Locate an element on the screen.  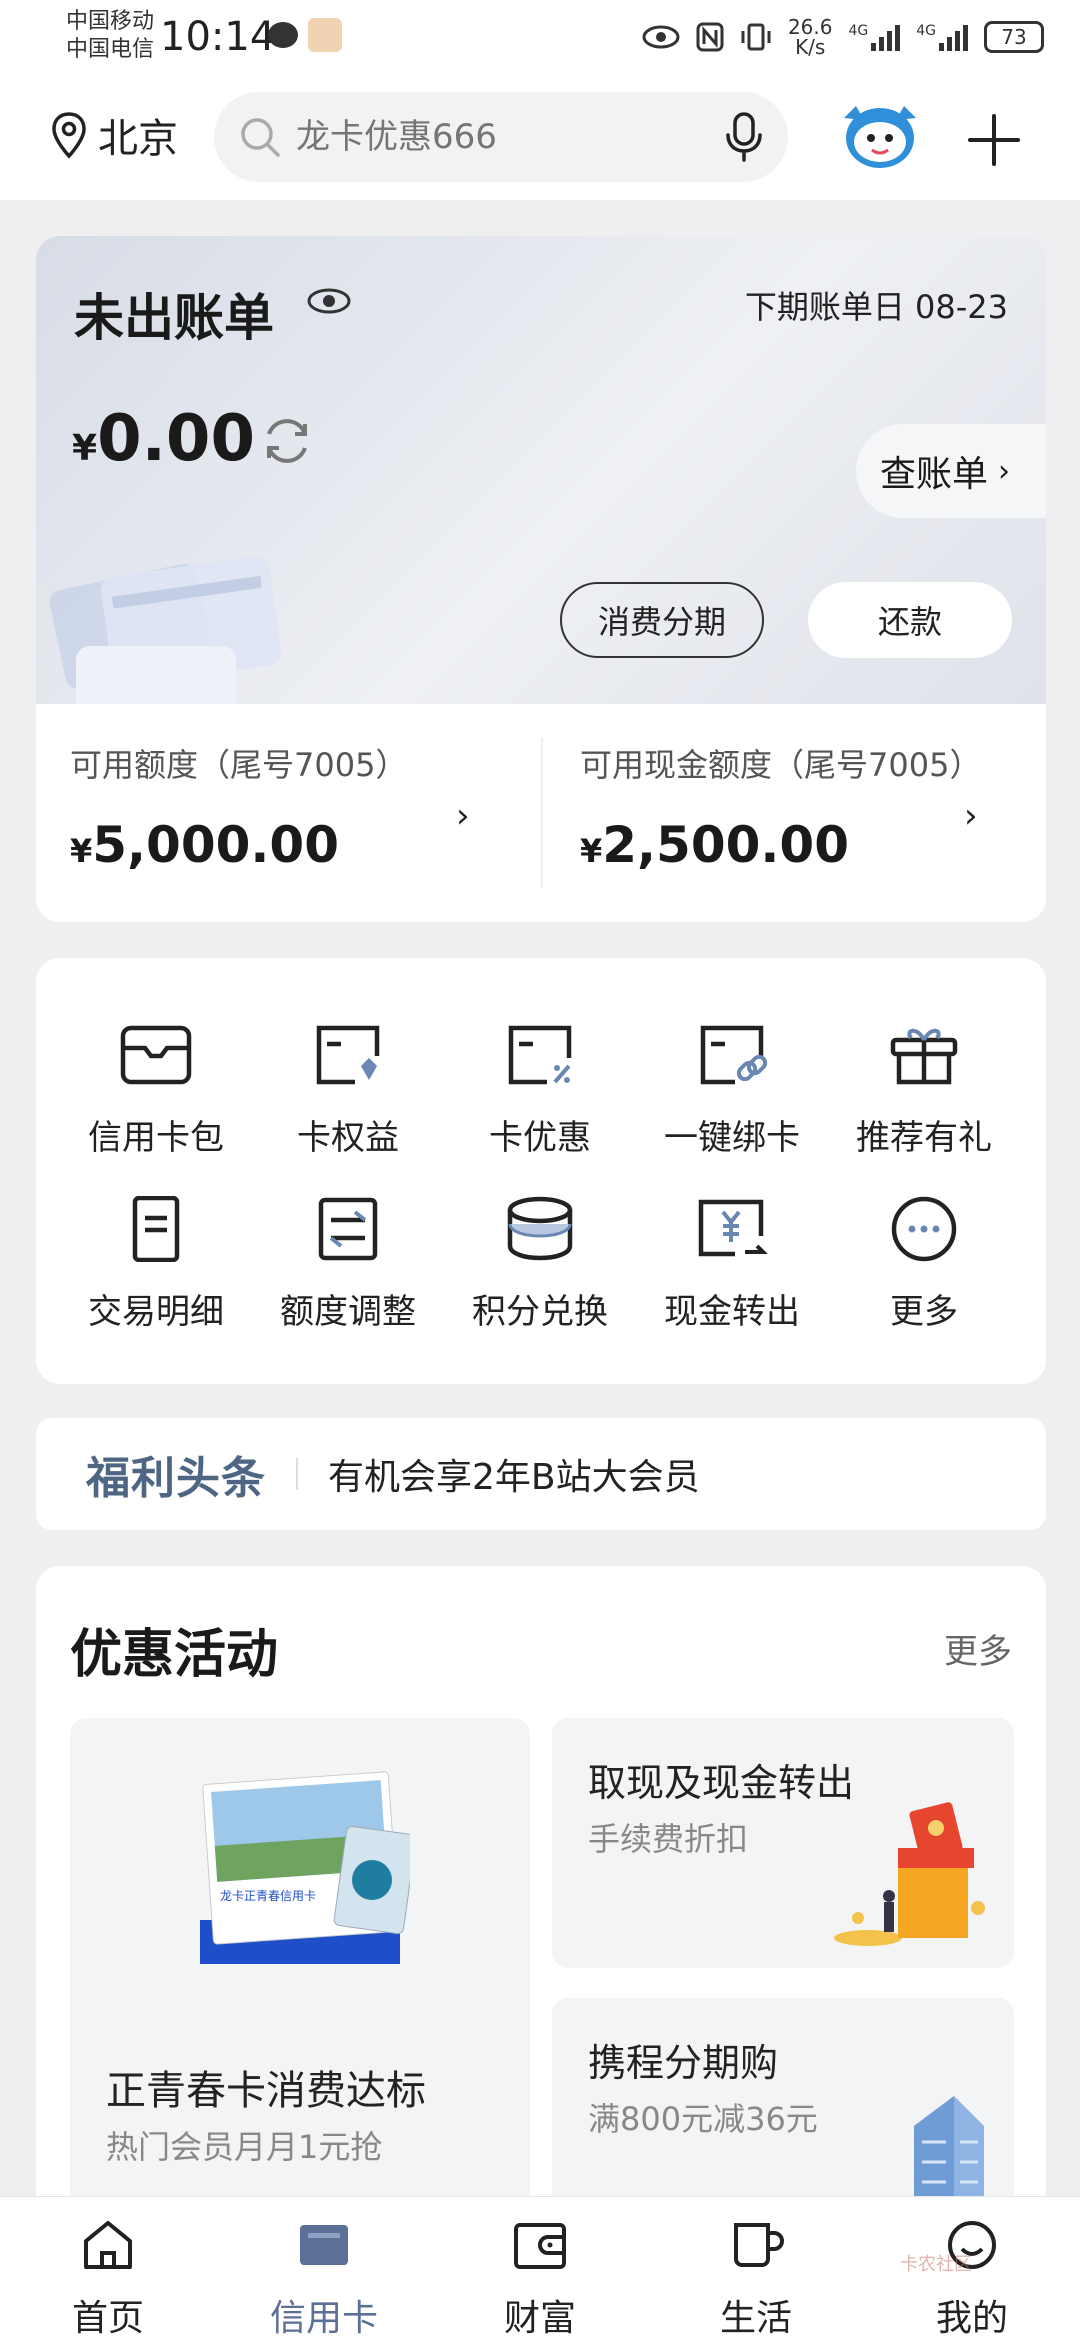
top-header: 北京 is located at coordinates (540, 139).